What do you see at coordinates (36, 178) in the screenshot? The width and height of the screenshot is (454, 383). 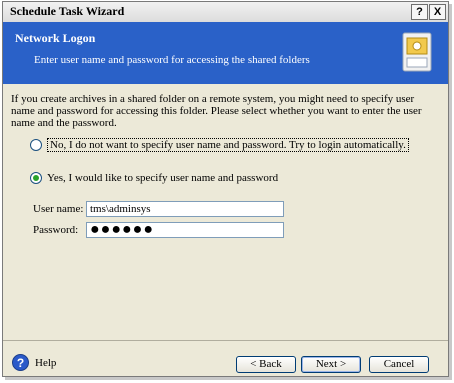 I see `radio-specify-credentials` at bounding box center [36, 178].